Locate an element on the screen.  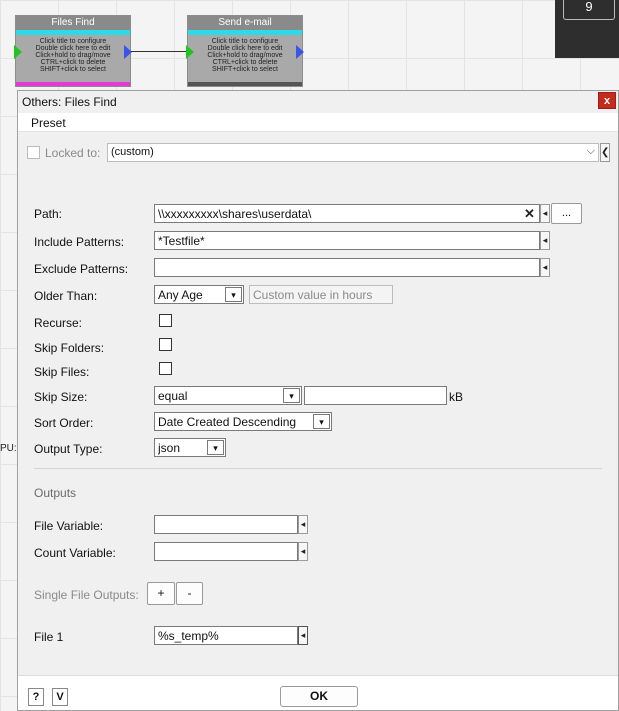
include-patterns-input: *Testfile* is located at coordinates (347, 240).